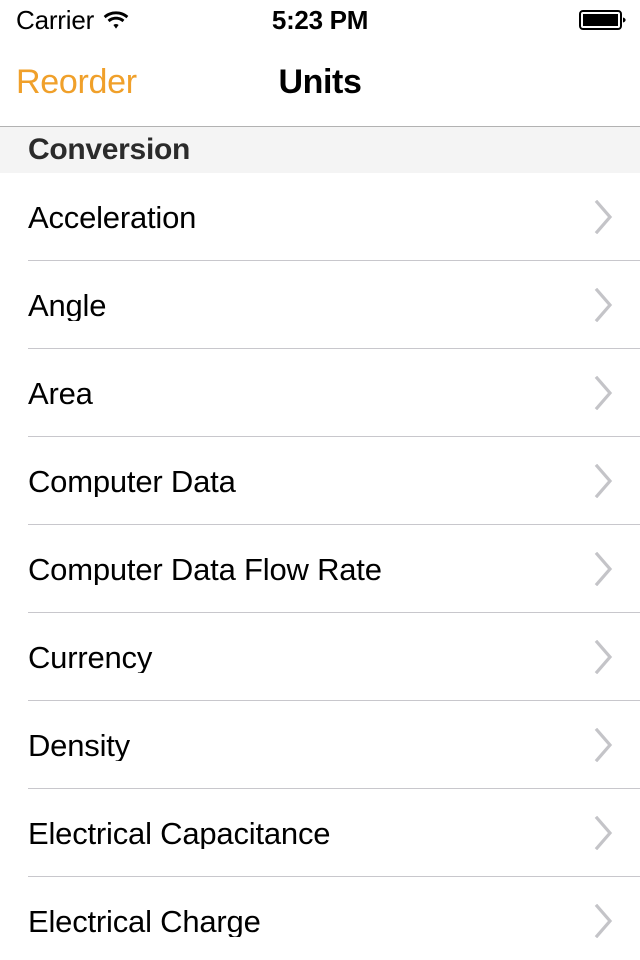  Describe the element at coordinates (205, 569) in the screenshot. I see `list-item-label: Computer Data Flow Rate` at that location.